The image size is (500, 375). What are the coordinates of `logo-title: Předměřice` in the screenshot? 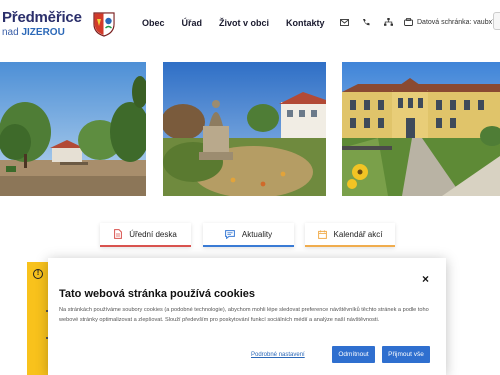 It's located at (42, 17).